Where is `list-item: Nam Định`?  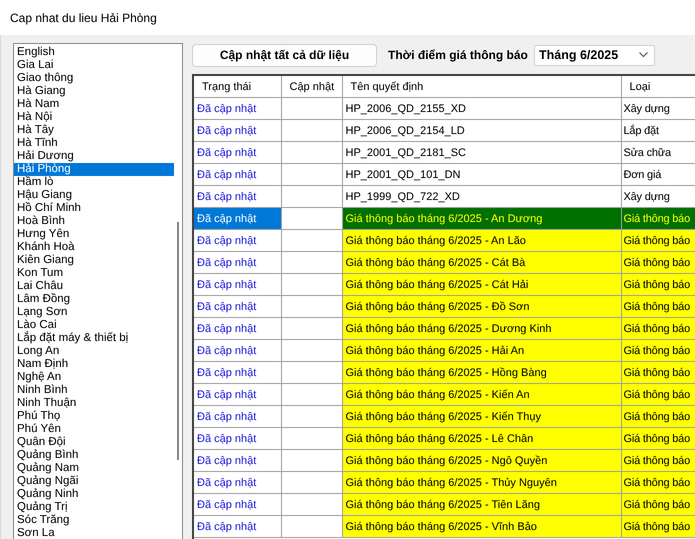 list-item: Nam Định is located at coordinates (94, 364).